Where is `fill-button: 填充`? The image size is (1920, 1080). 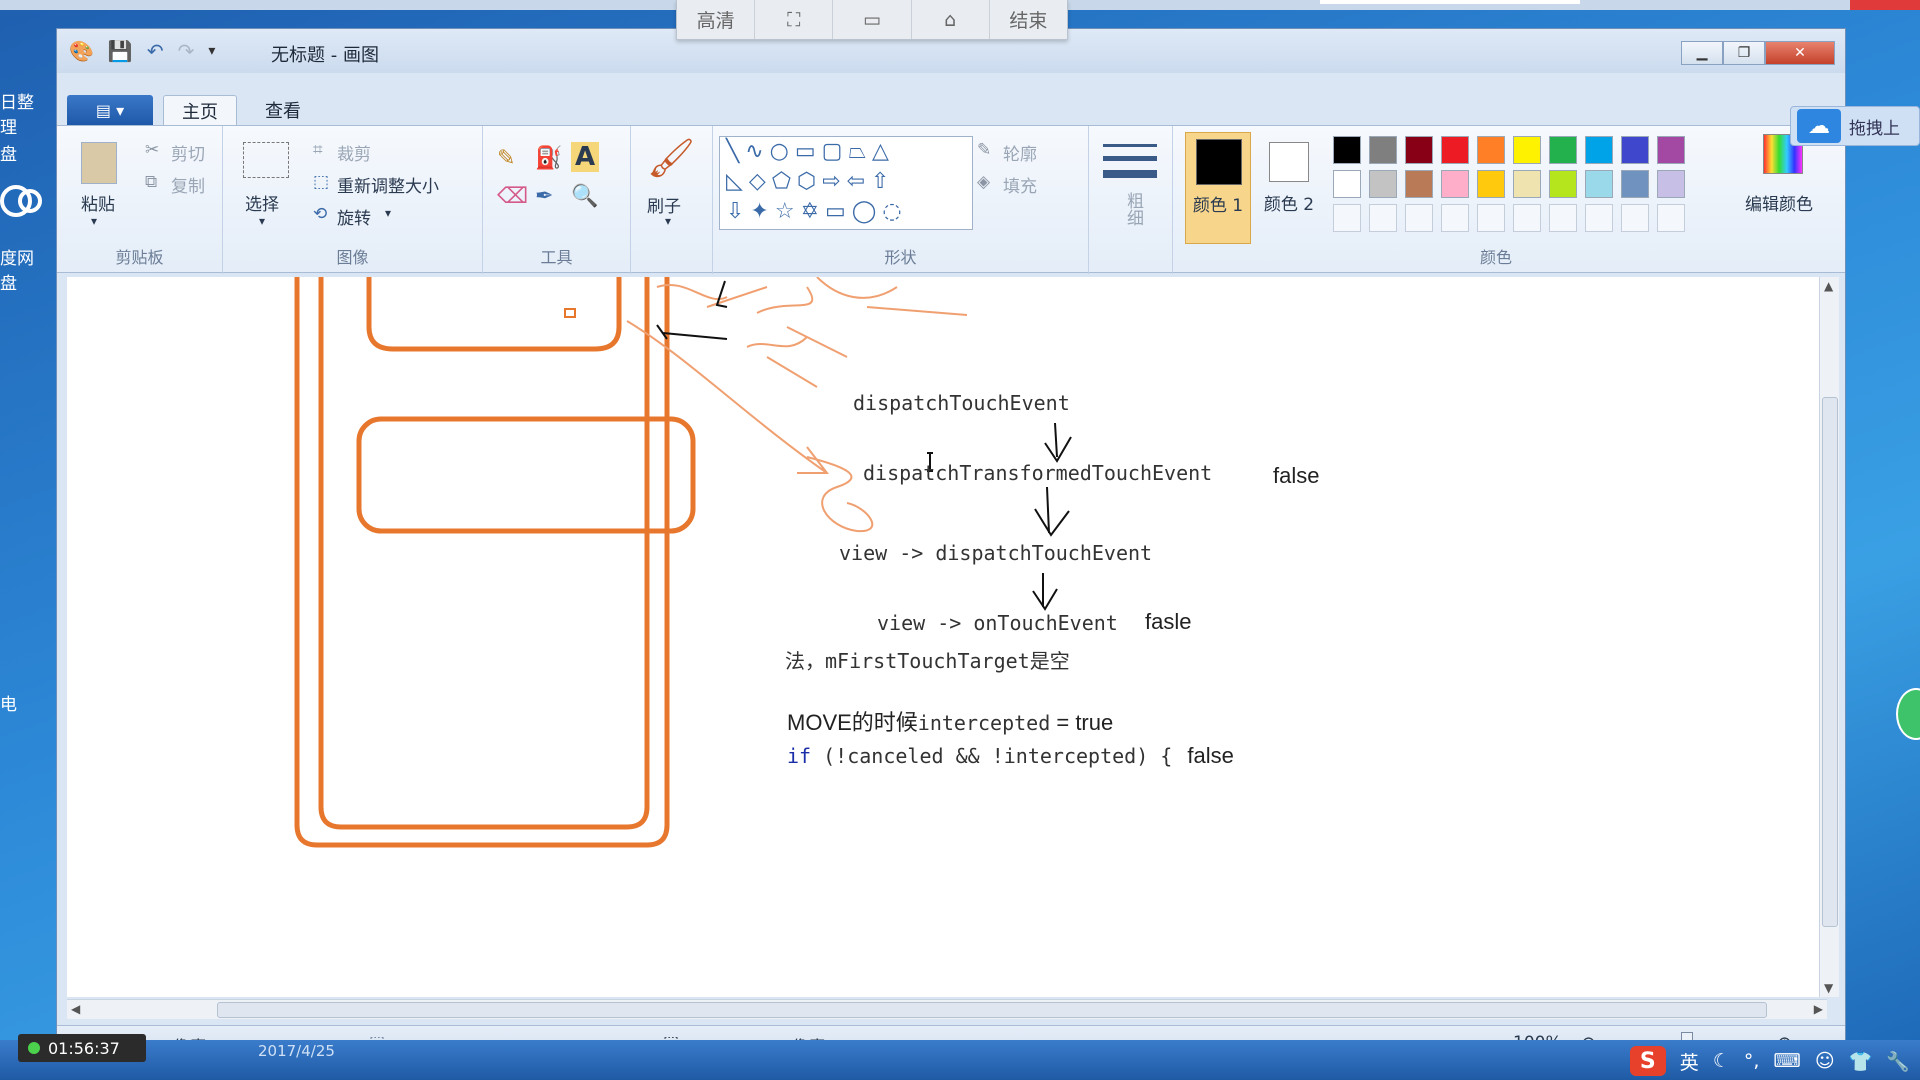 fill-button: 填充 is located at coordinates (1020, 184).